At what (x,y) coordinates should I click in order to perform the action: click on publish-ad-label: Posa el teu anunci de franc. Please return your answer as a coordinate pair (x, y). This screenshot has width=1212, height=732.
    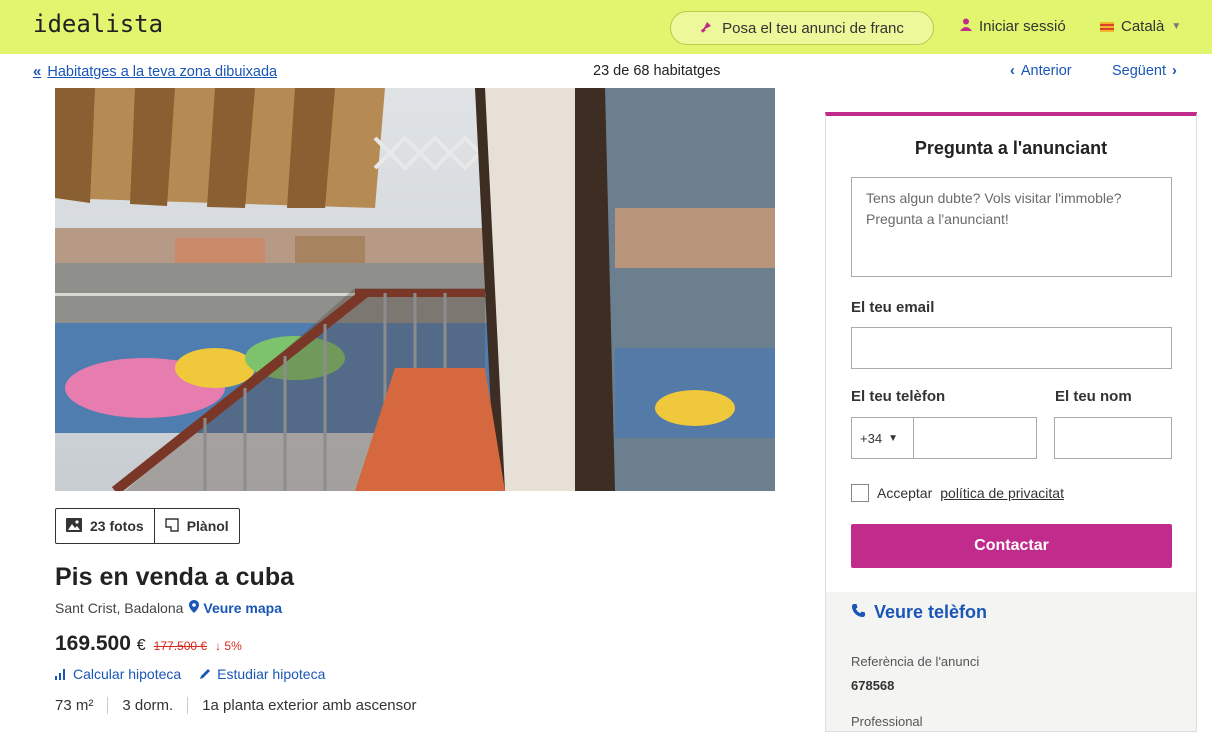
    Looking at the image, I should click on (813, 28).